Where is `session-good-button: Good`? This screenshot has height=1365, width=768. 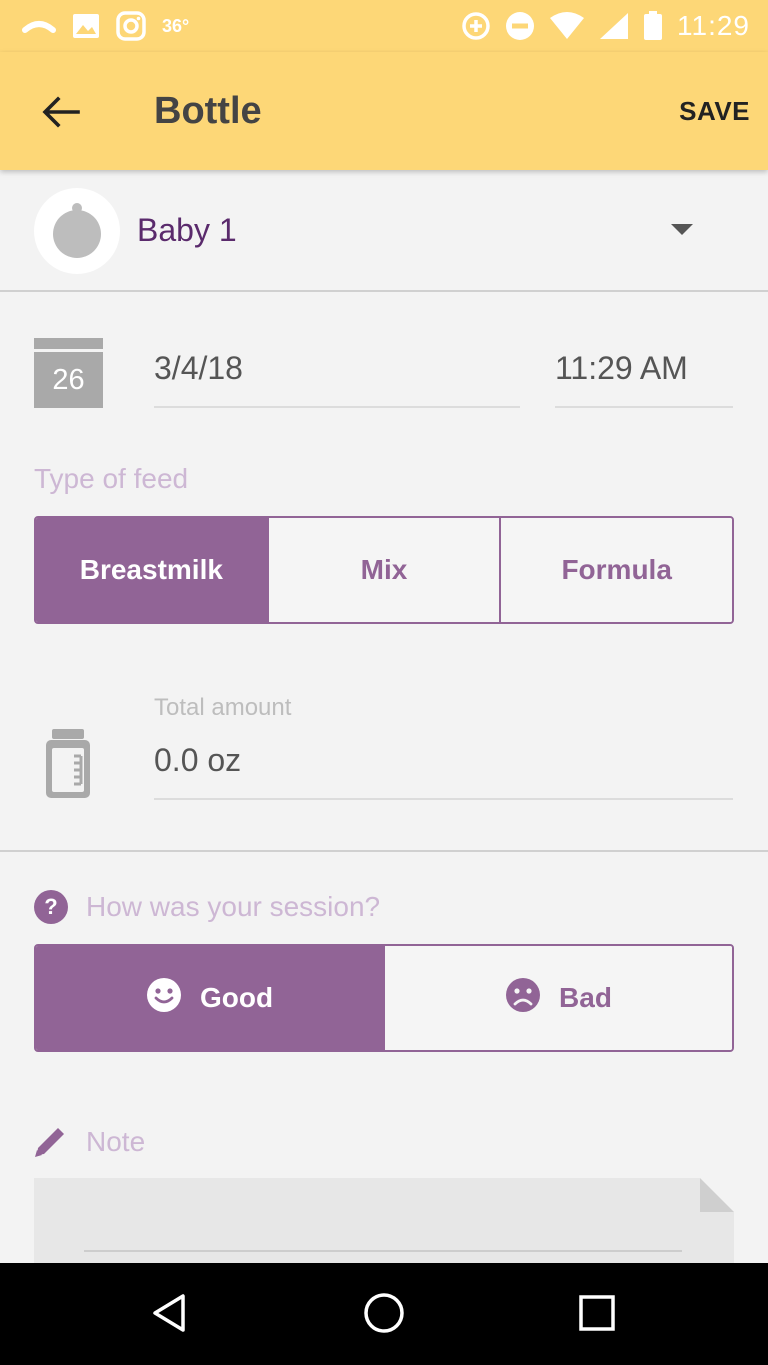
session-good-button: Good is located at coordinates (209, 998).